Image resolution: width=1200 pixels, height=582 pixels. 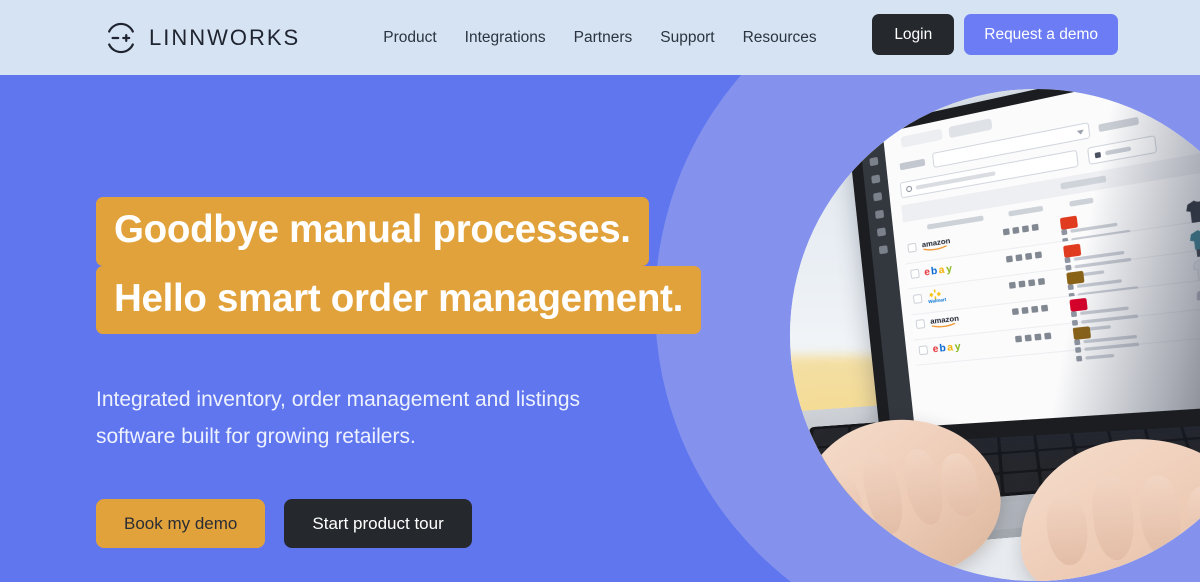 I want to click on headline-line-2: Hello smart order management., so click(x=398, y=299).